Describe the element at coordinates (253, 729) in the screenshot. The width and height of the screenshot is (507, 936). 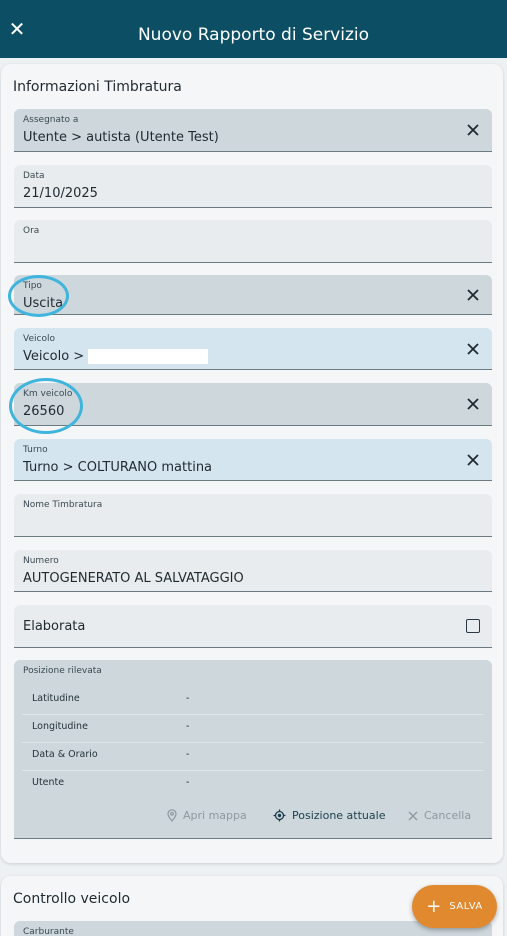
I see `posizione-row: Longitudine -` at that location.